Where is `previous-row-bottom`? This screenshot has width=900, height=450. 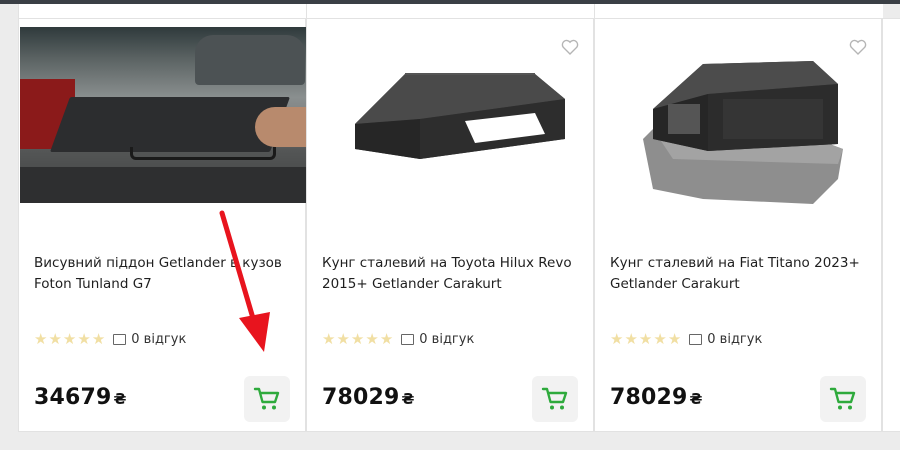 previous-row-bottom is located at coordinates (459, 11).